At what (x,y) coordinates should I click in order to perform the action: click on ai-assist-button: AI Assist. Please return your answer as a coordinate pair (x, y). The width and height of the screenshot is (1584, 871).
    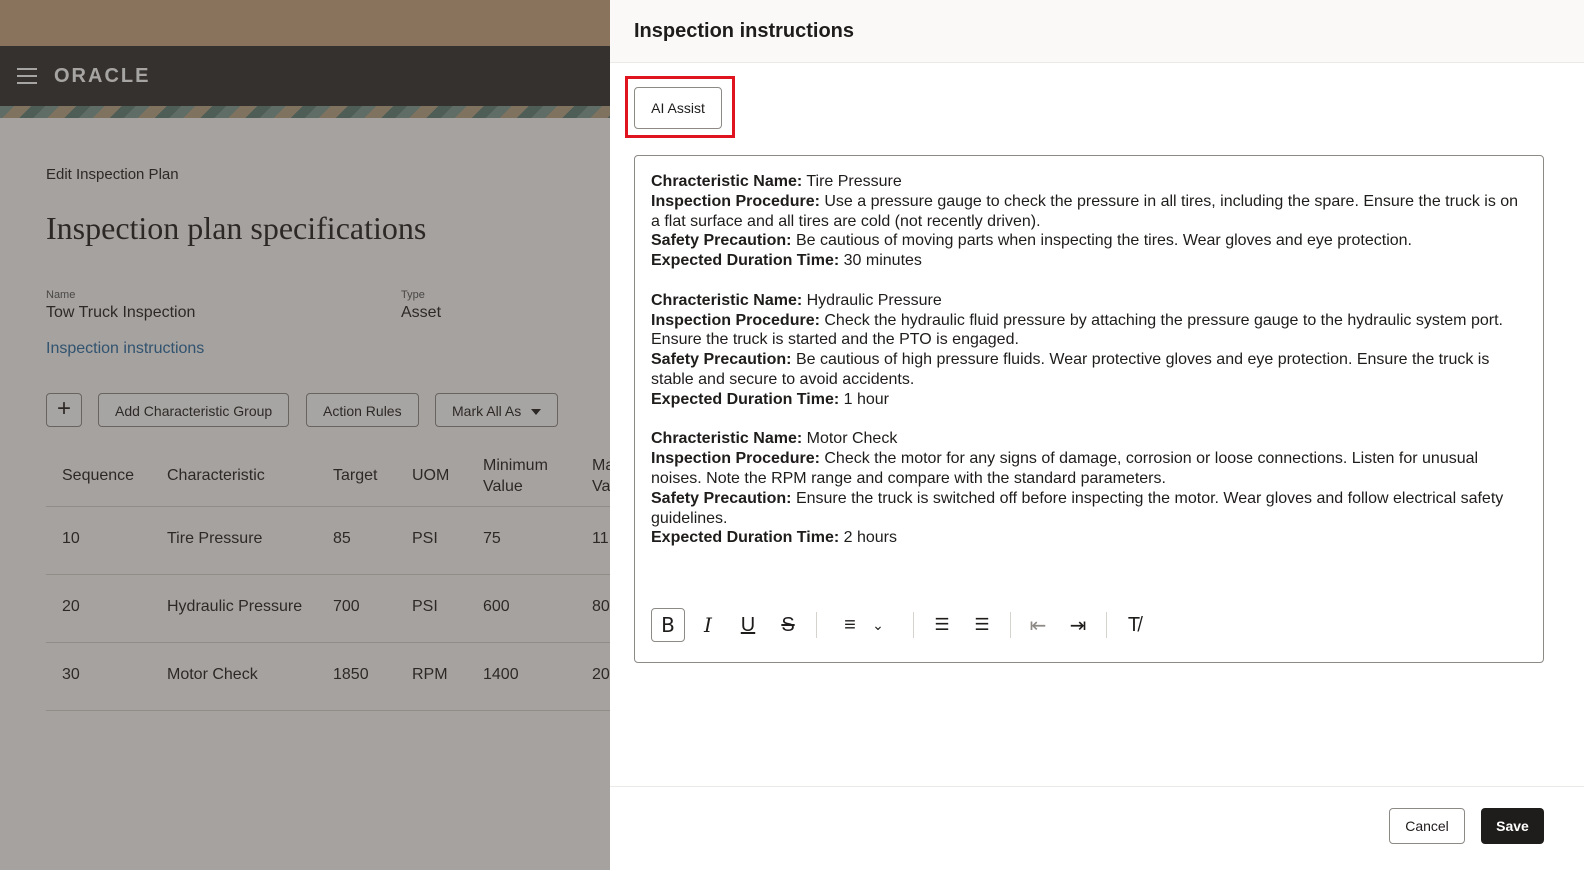
    Looking at the image, I should click on (678, 108).